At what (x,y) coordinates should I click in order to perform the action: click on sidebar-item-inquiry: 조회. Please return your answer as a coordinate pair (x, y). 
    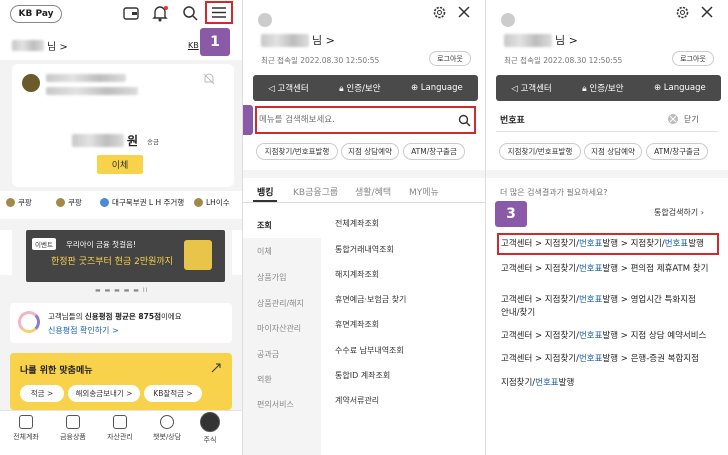
    Looking at the image, I should click on (264, 225).